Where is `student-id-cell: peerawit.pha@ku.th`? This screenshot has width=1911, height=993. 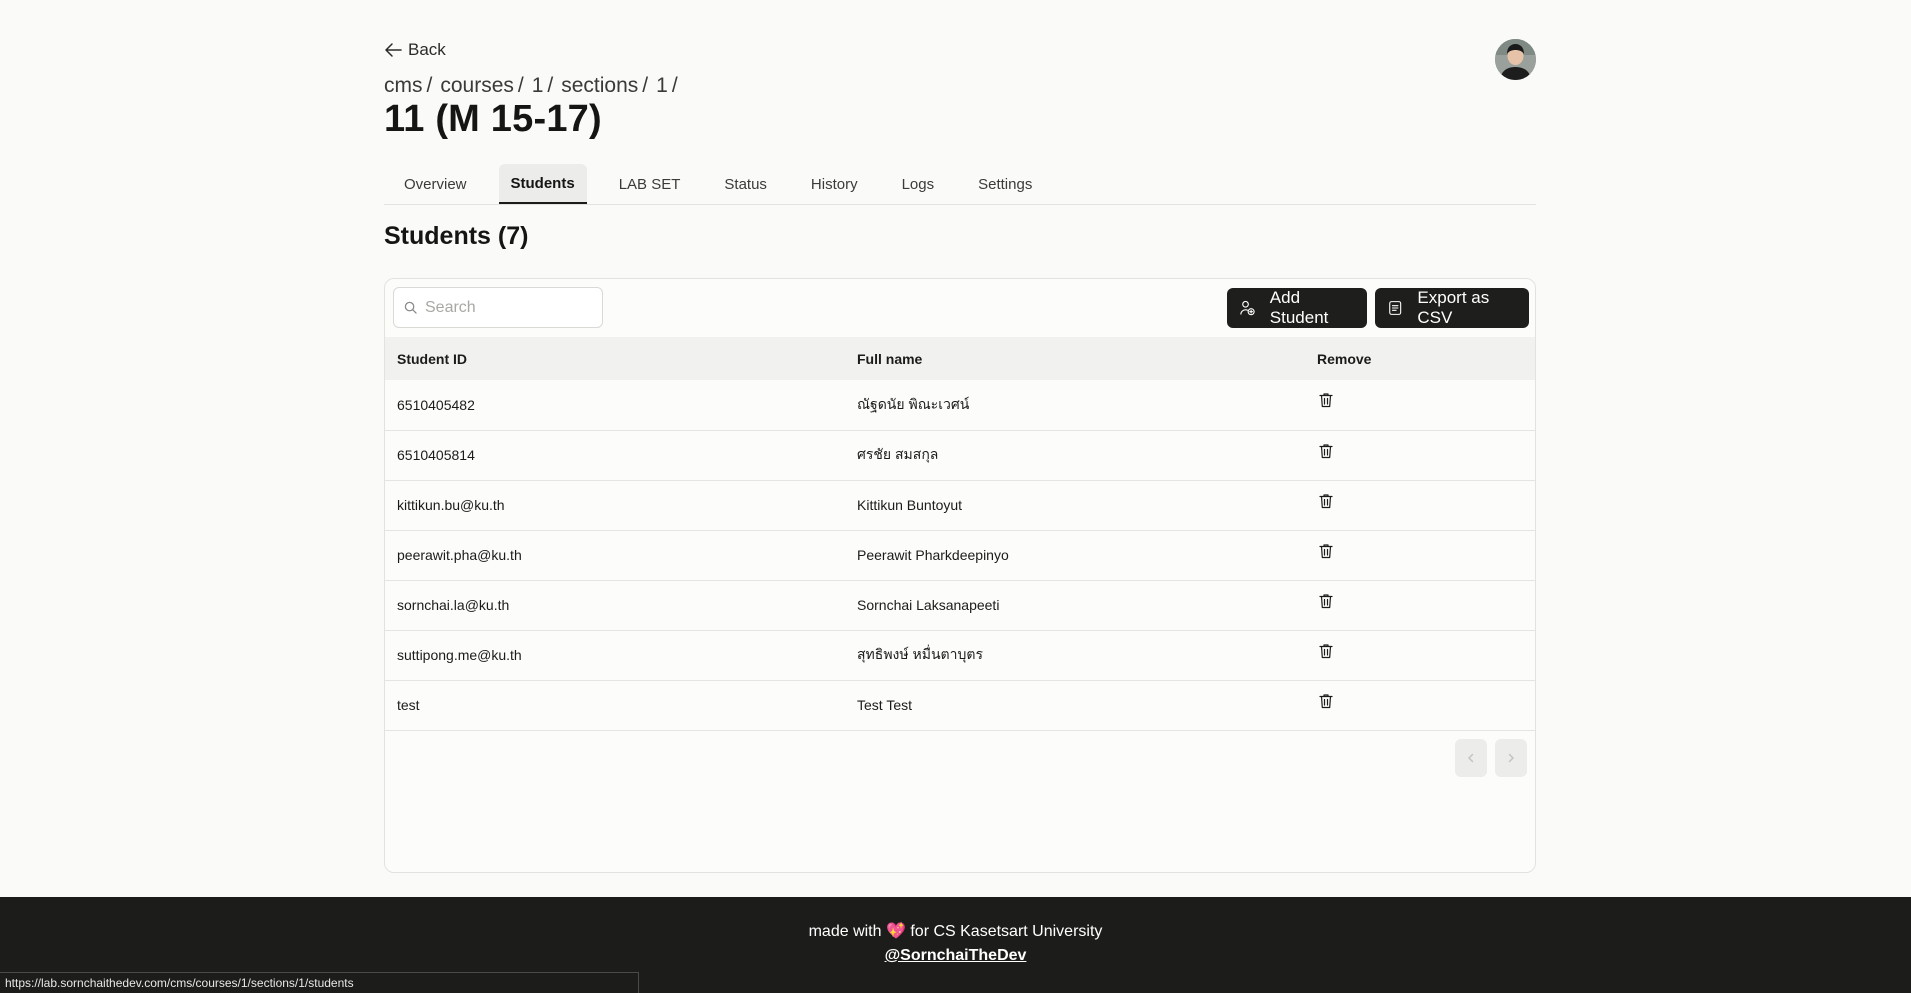
student-id-cell: peerawit.pha@ku.th is located at coordinates (459, 555).